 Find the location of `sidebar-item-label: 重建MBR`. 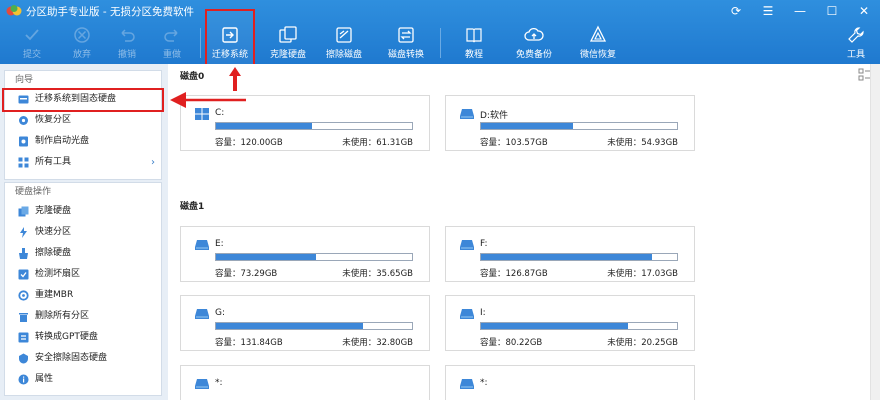

sidebar-item-label: 重建MBR is located at coordinates (54, 295).